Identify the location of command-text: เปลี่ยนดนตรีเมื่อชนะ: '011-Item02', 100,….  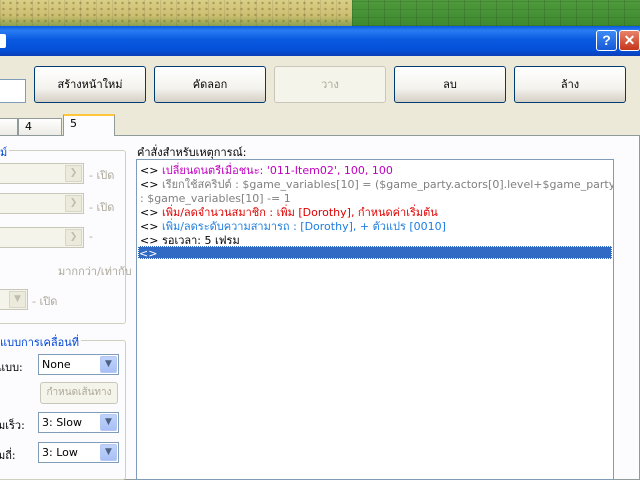
(277, 170).